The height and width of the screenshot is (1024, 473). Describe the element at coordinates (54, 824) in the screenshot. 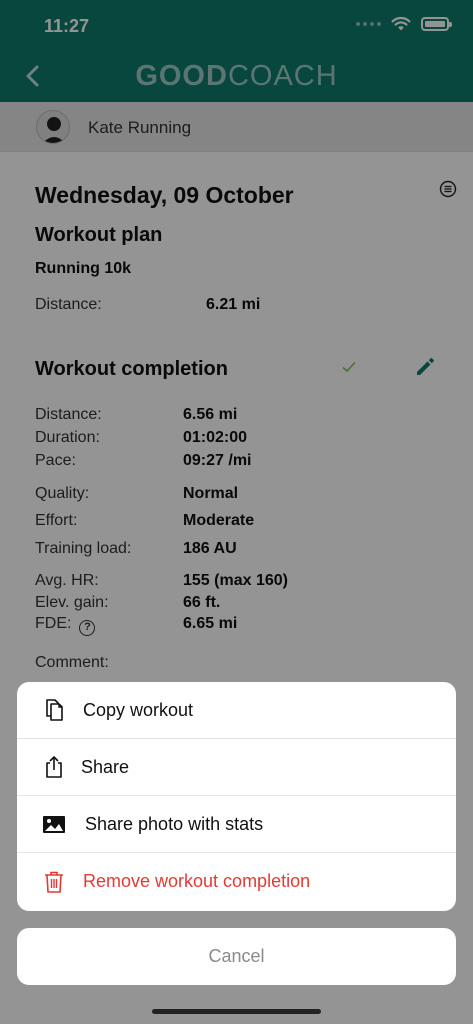

I see `image-icon` at that location.